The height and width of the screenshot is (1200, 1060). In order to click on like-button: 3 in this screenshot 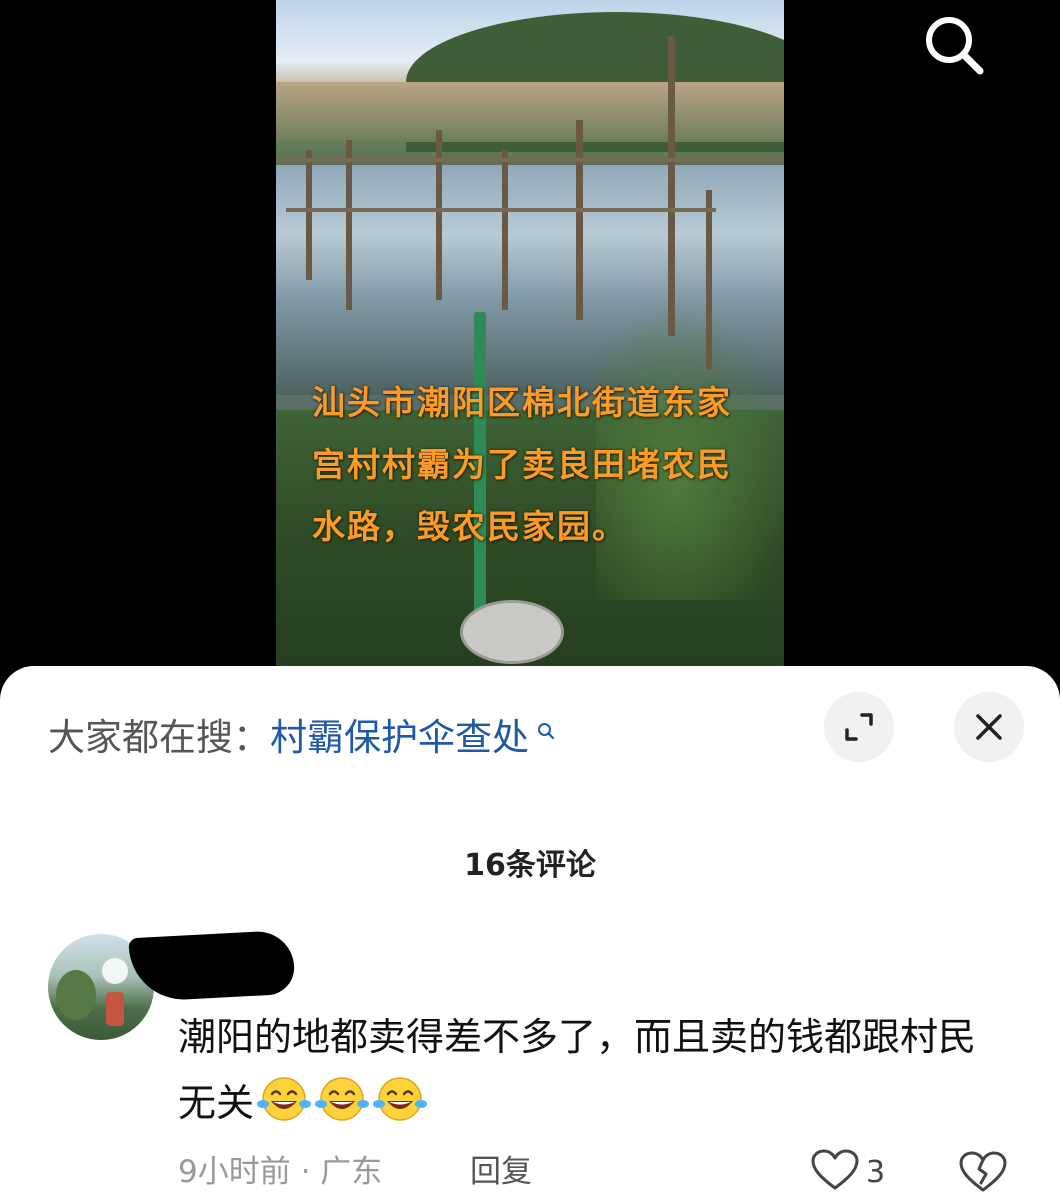, I will do `click(848, 1172)`.